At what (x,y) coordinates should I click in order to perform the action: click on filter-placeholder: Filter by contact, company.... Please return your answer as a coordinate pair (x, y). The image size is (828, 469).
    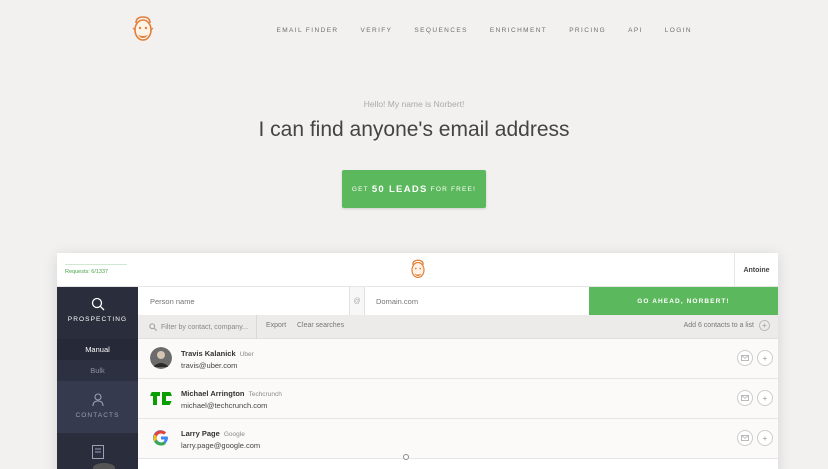
    Looking at the image, I should click on (205, 327).